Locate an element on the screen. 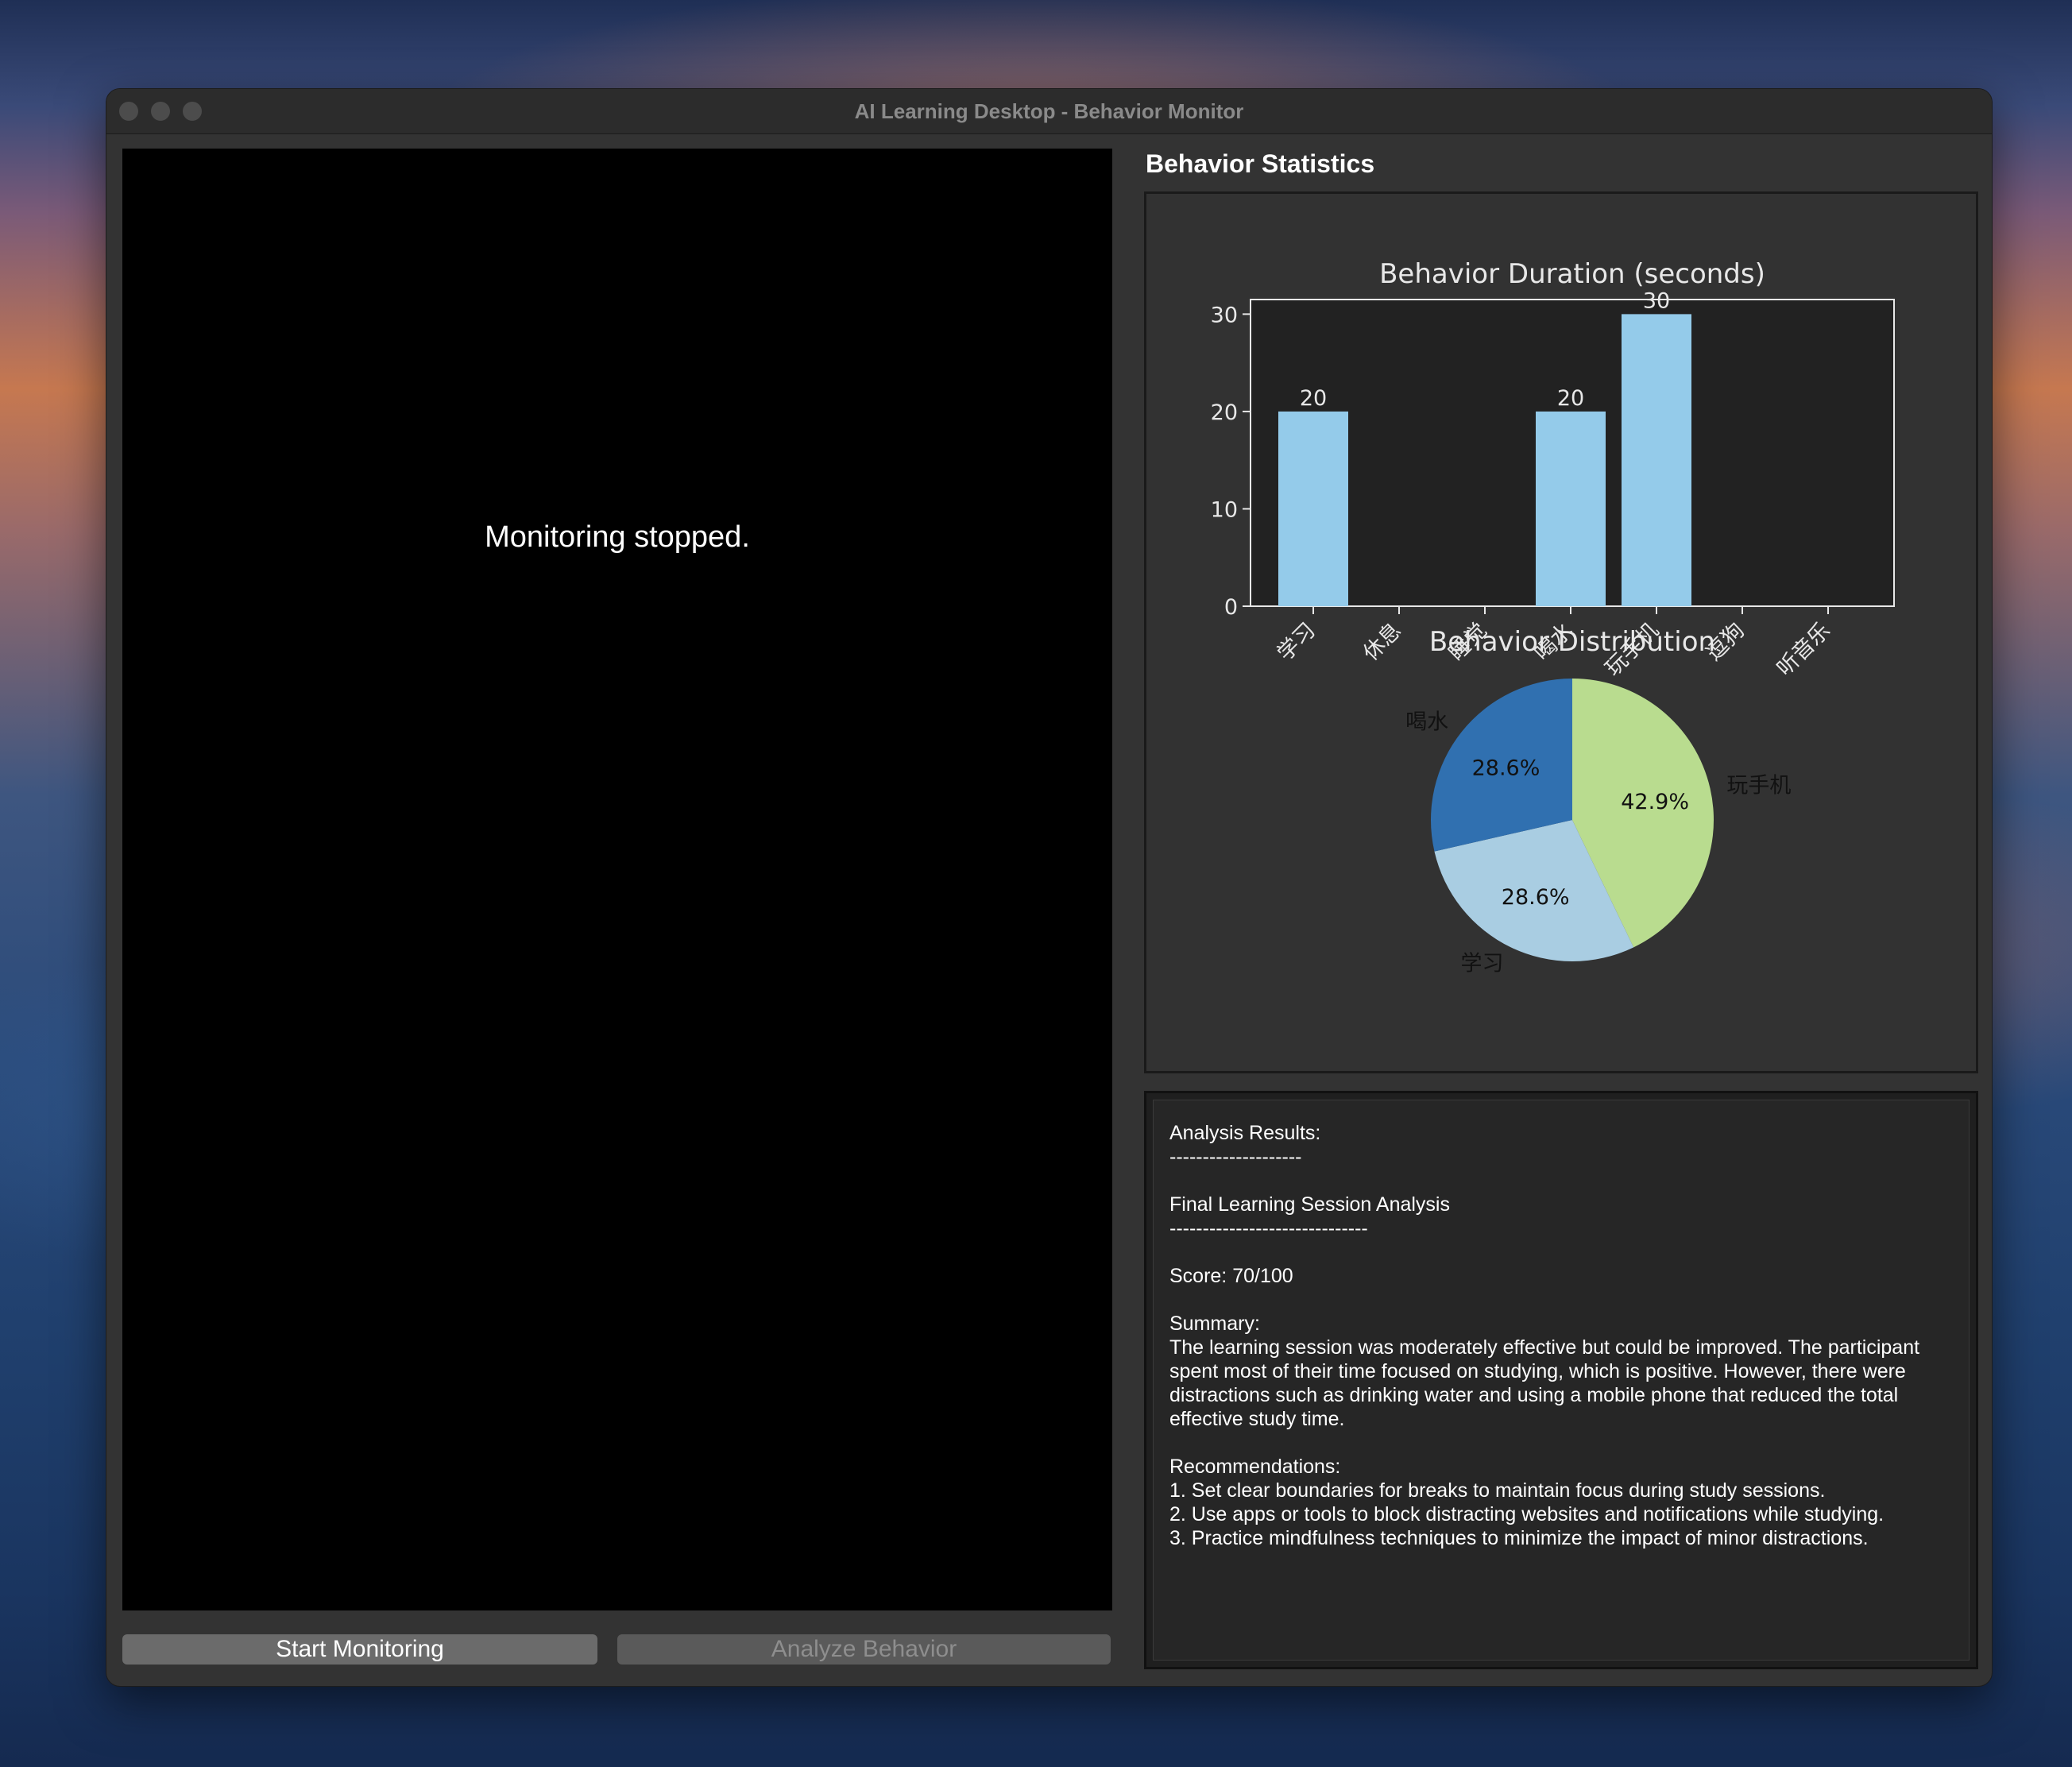  y-tick-label: 30 is located at coordinates (1224, 315).